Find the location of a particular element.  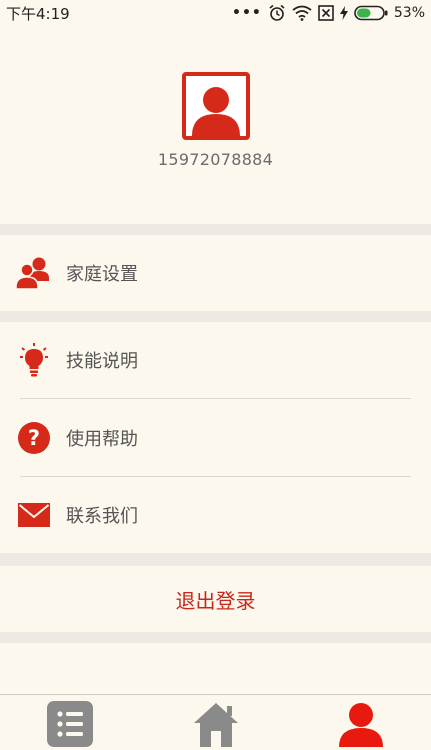

tab-profile is located at coordinates (361, 725).